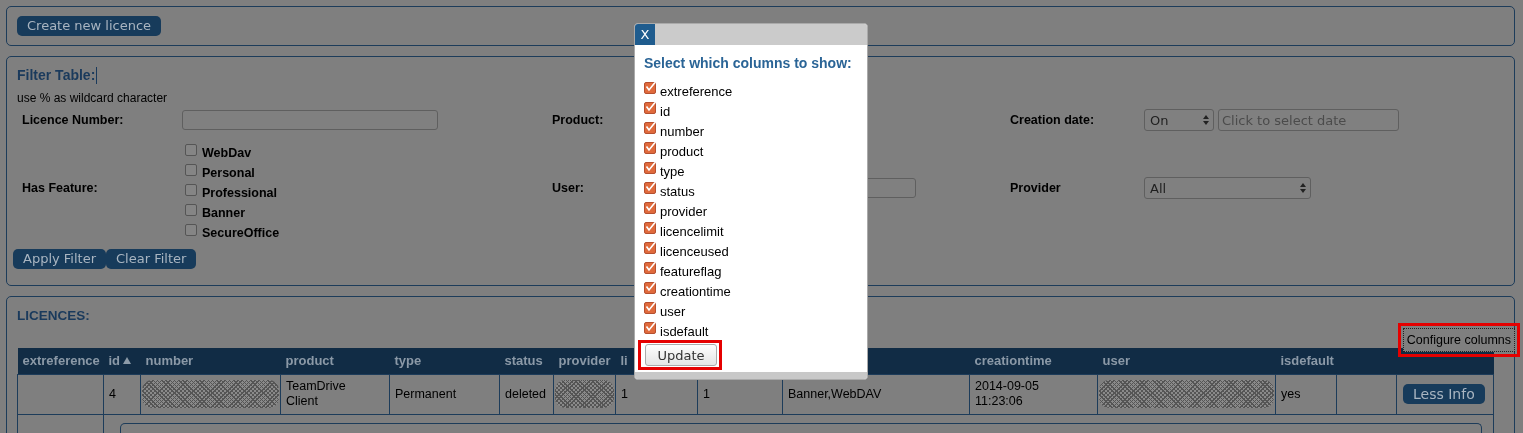  I want to click on redacted-mask, so click(584, 394).